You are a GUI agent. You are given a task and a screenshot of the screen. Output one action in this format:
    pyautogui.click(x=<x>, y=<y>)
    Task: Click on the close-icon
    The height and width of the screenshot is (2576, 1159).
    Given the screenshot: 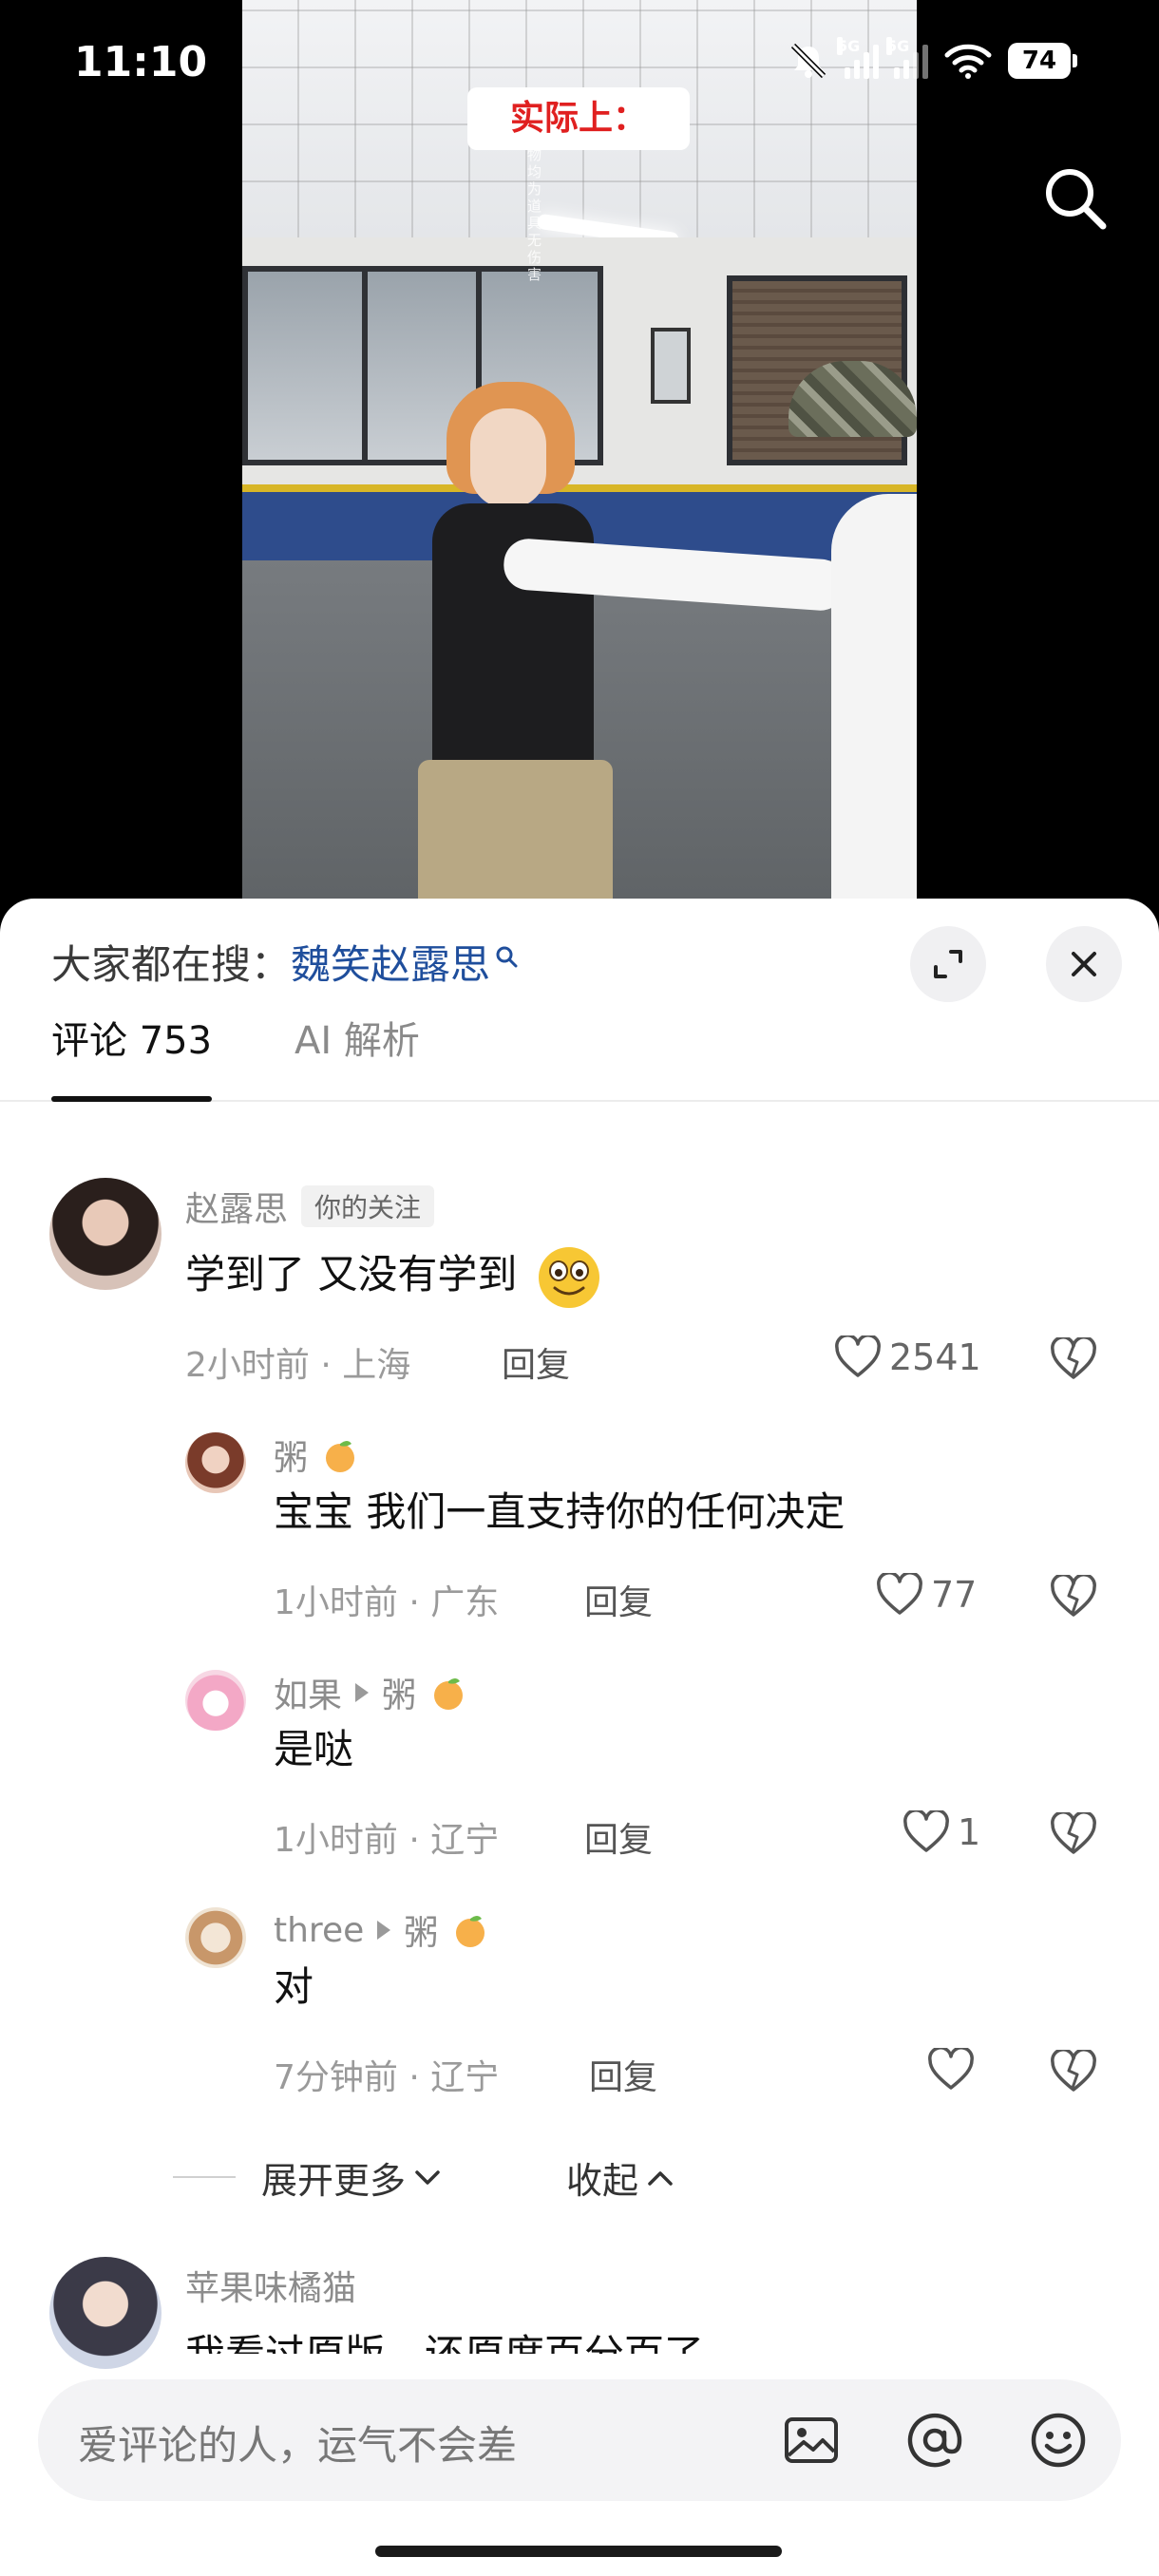 What is the action you would take?
    pyautogui.click(x=1084, y=964)
    